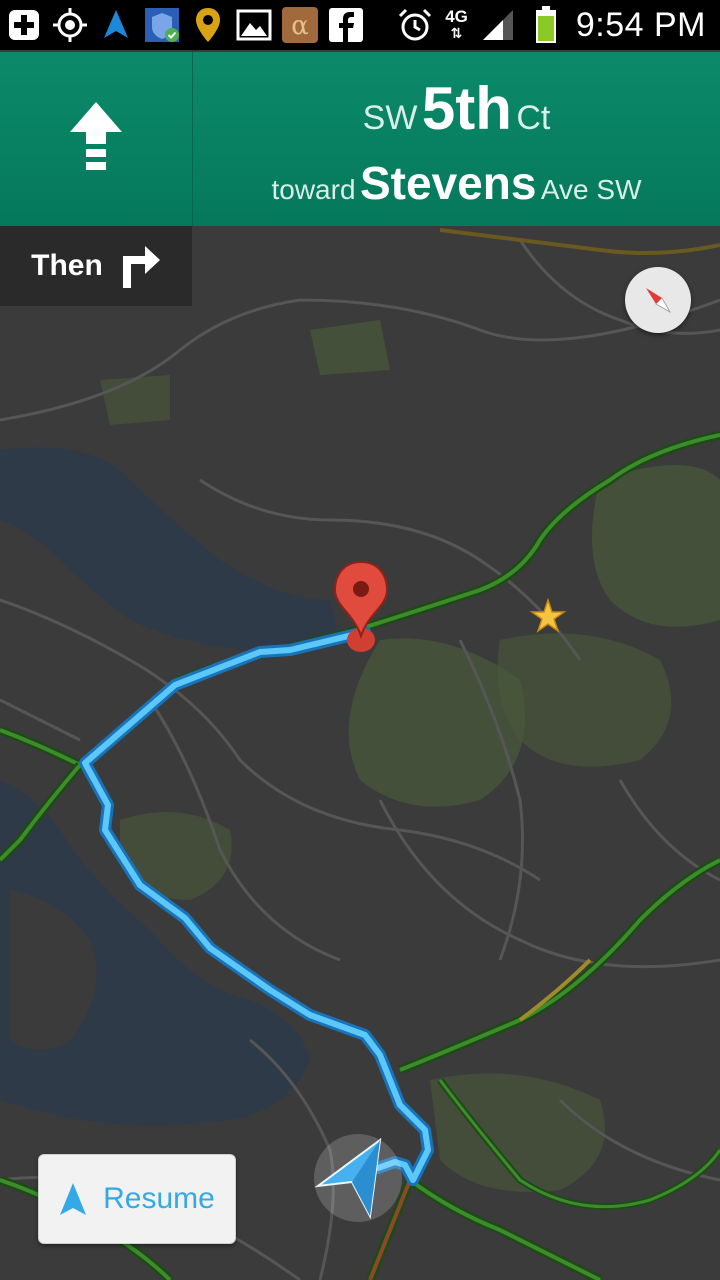 This screenshot has width=720, height=1280. I want to click on svg-text: α, so click(300, 26).